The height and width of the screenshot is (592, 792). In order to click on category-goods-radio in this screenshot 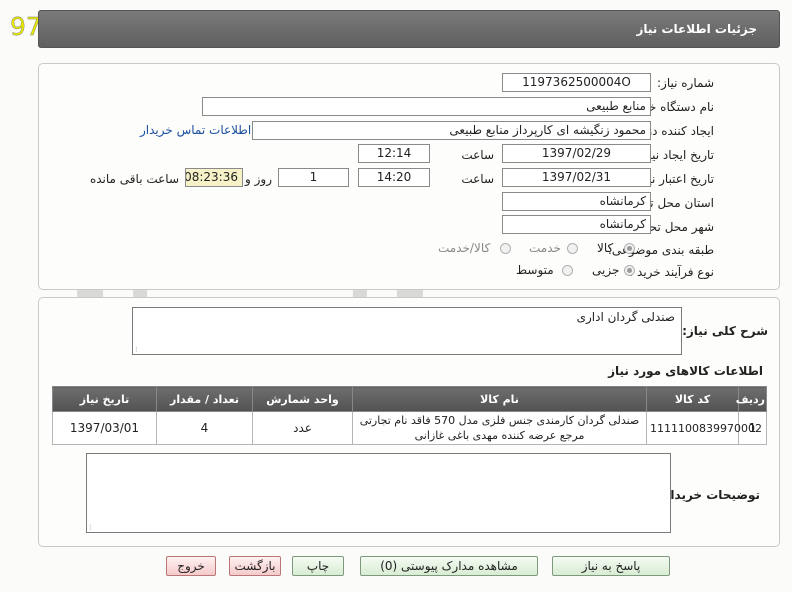, I will do `click(629, 248)`.